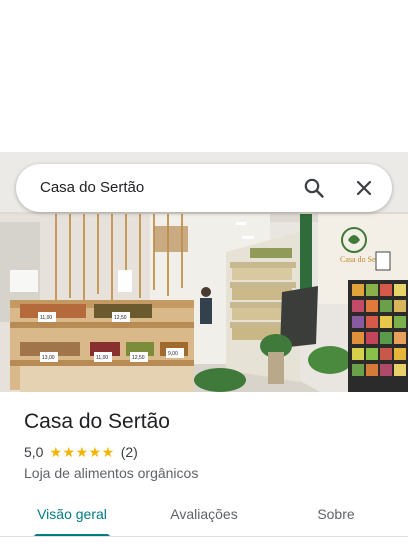 The width and height of the screenshot is (408, 544). Describe the element at coordinates (364, 188) in the screenshot. I see `close-icon` at that location.